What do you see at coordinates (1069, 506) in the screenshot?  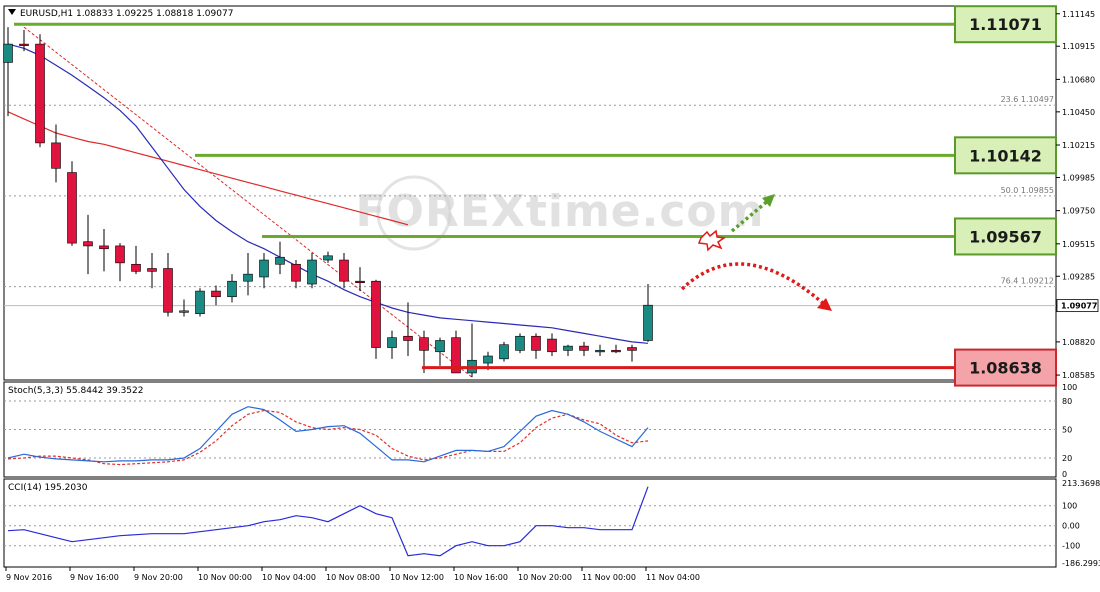 I see `cci-tick-label: 100` at bounding box center [1069, 506].